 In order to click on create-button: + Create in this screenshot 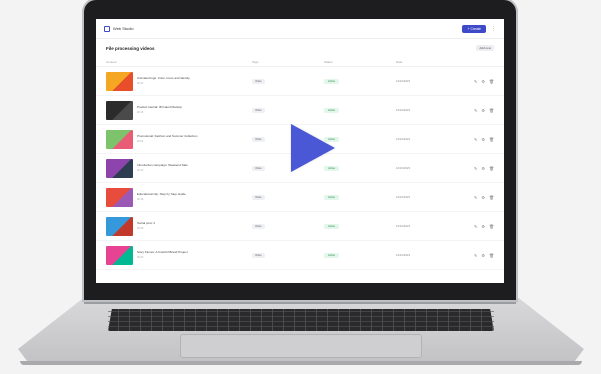, I will do `click(474, 28)`.